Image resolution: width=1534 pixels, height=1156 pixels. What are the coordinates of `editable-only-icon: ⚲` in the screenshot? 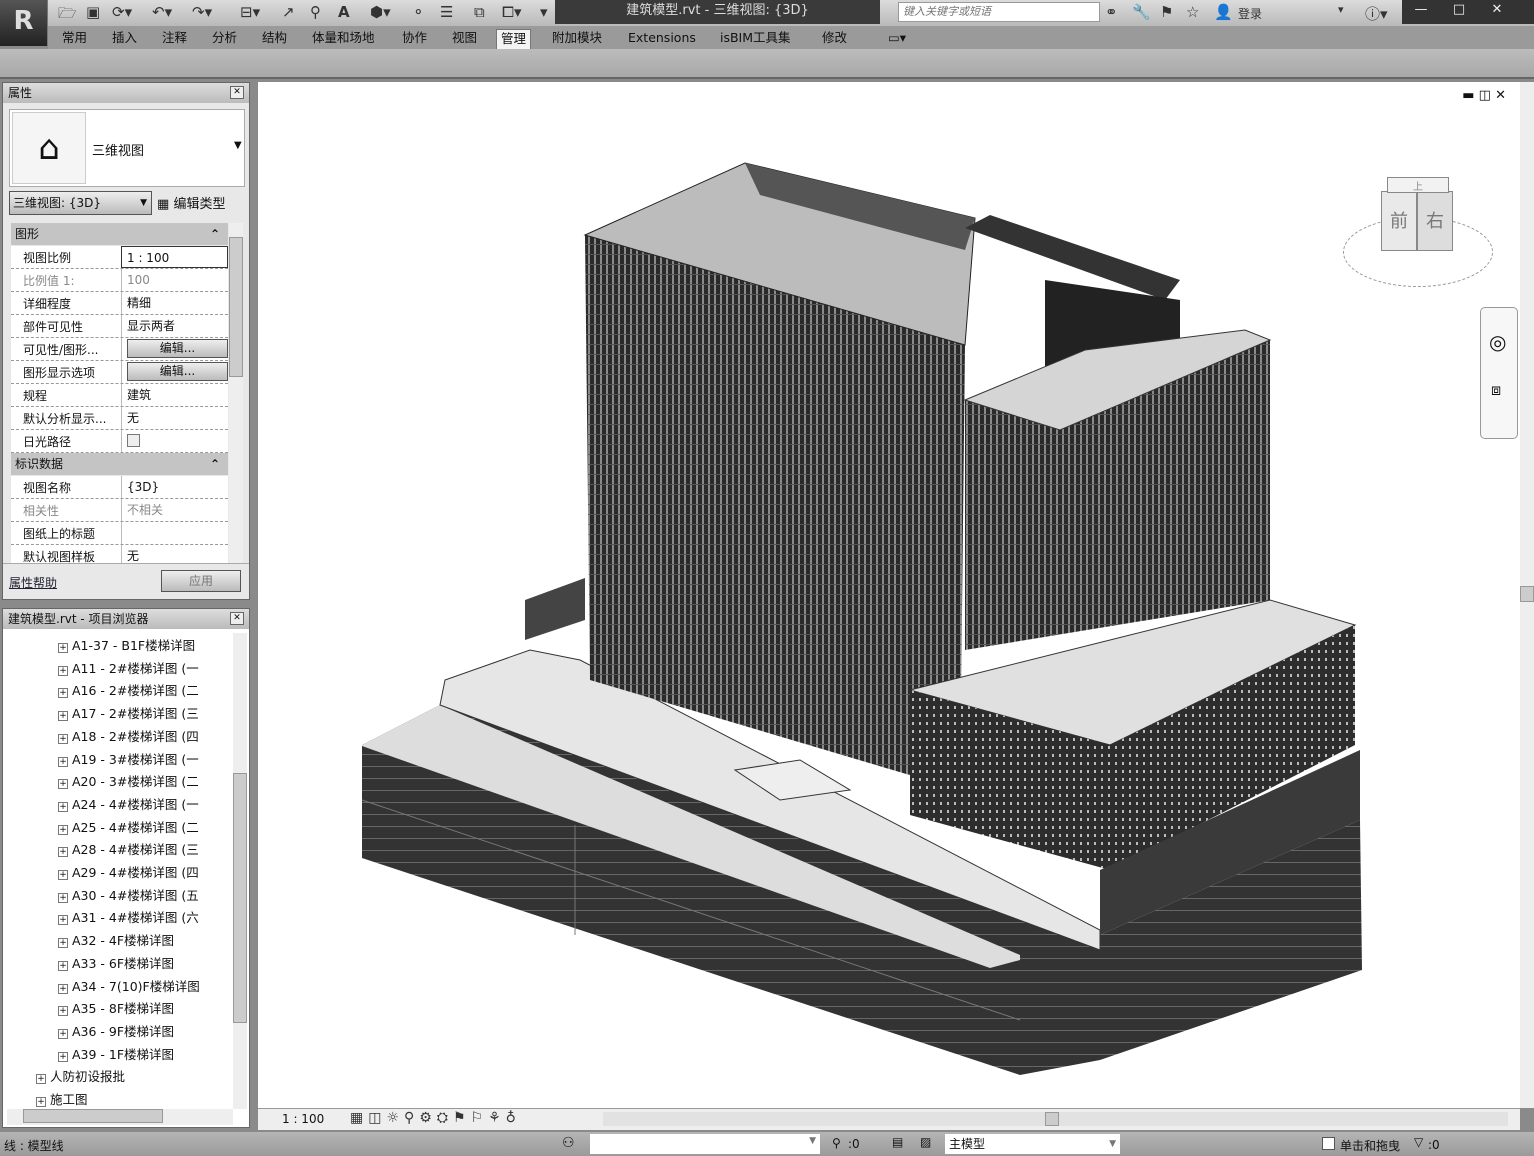 It's located at (836, 1143).